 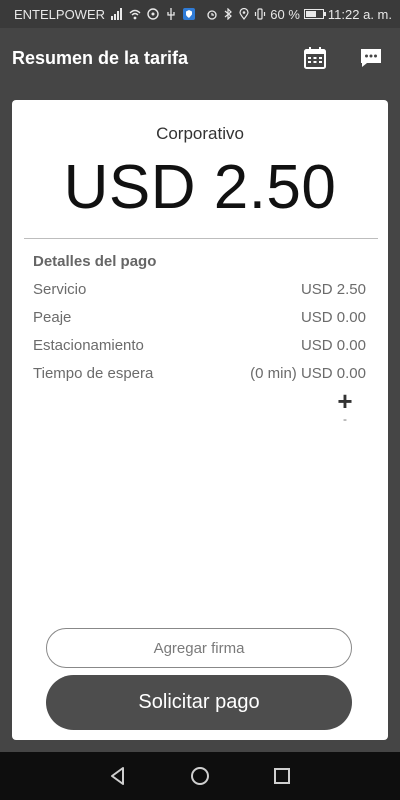 I want to click on divider, so click(x=201, y=238).